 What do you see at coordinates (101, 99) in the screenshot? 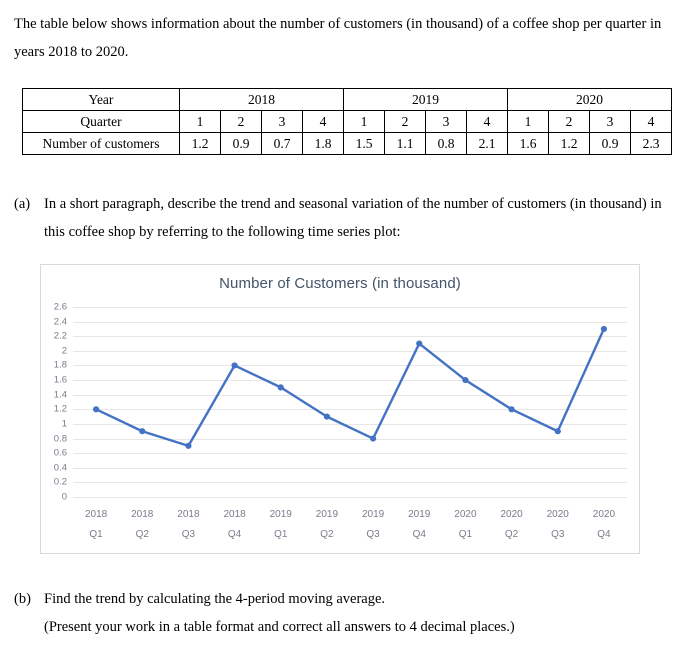
I see `row-label-year: Year` at bounding box center [101, 99].